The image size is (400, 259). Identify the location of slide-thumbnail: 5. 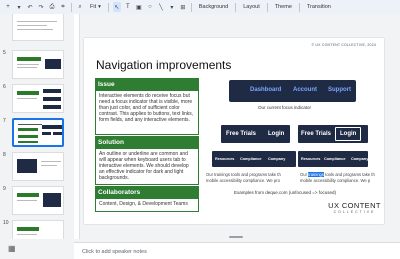
(36, 65).